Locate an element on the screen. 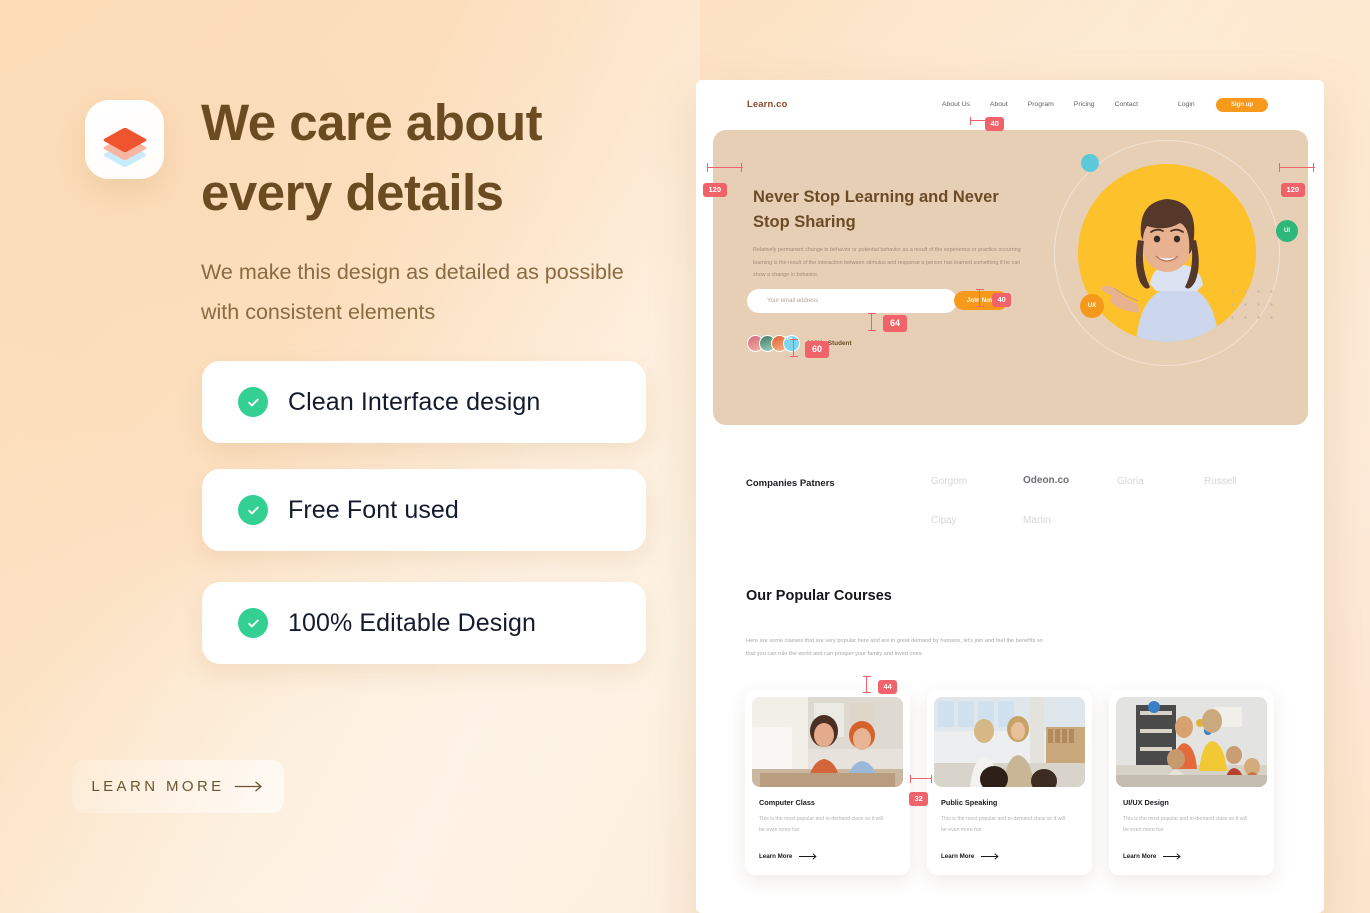 Image resolution: width=1370 pixels, height=913 pixels. feature-label: Free Font used is located at coordinates (373, 509).